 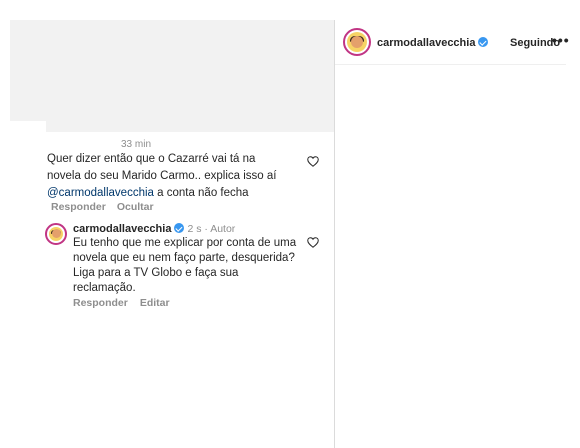 I want to click on username-text: carmodallavecchia, so click(x=426, y=43).